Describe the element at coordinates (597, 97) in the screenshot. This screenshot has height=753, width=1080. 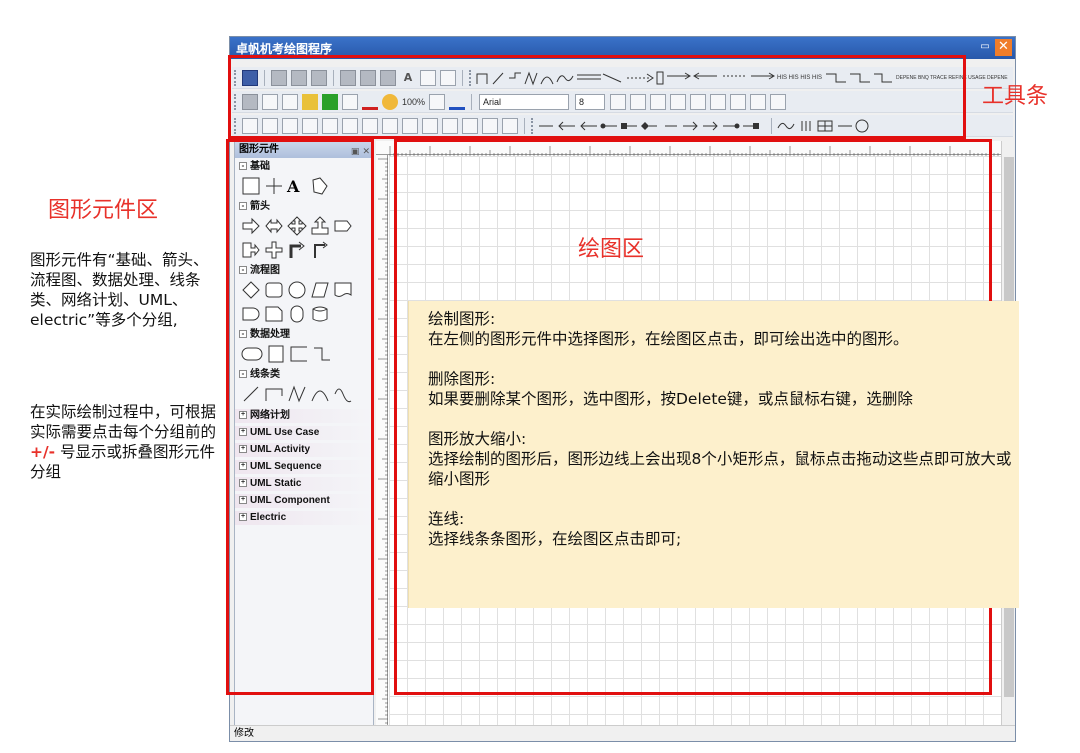
I see `toolbar-highlight-frame` at that location.